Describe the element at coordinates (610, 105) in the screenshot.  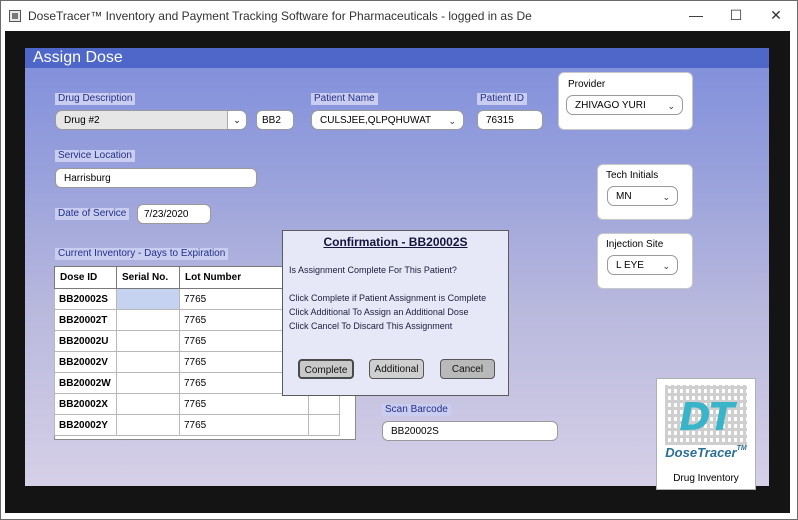
I see `provider-value: ZHIVAGO YURI` at that location.